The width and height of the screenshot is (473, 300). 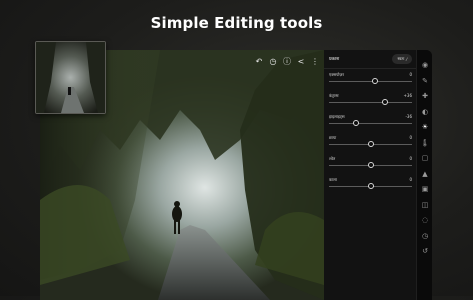 I want to click on detail-icon: ▲, so click(x=424, y=174).